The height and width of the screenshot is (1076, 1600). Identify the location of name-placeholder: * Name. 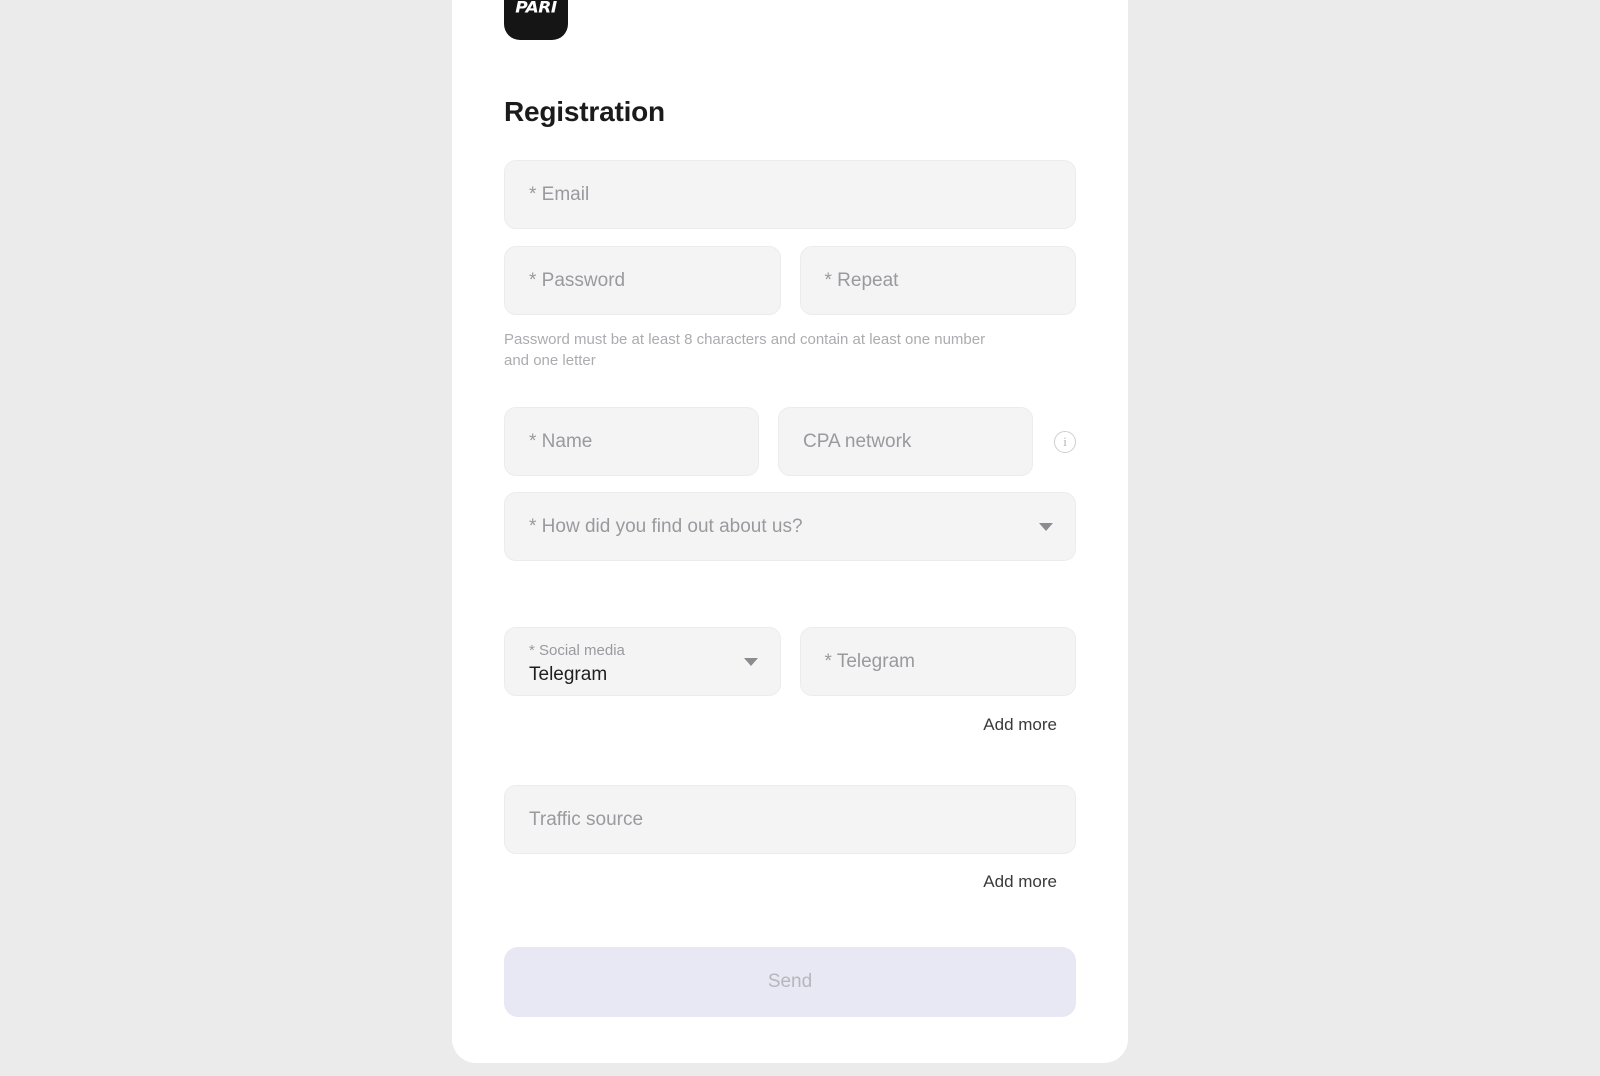
(561, 441).